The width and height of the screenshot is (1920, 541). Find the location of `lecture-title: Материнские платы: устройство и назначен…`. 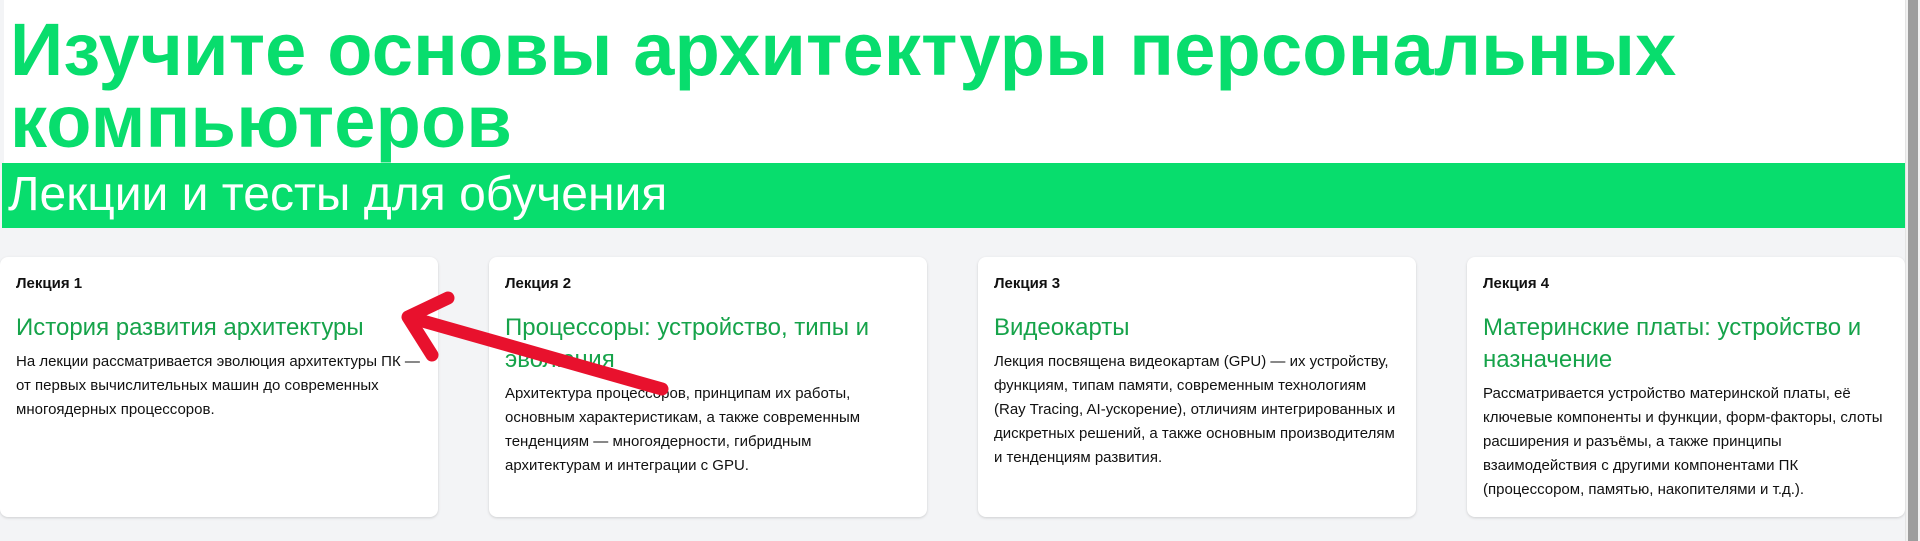

lecture-title: Материнские платы: устройство и назначен… is located at coordinates (1686, 344).